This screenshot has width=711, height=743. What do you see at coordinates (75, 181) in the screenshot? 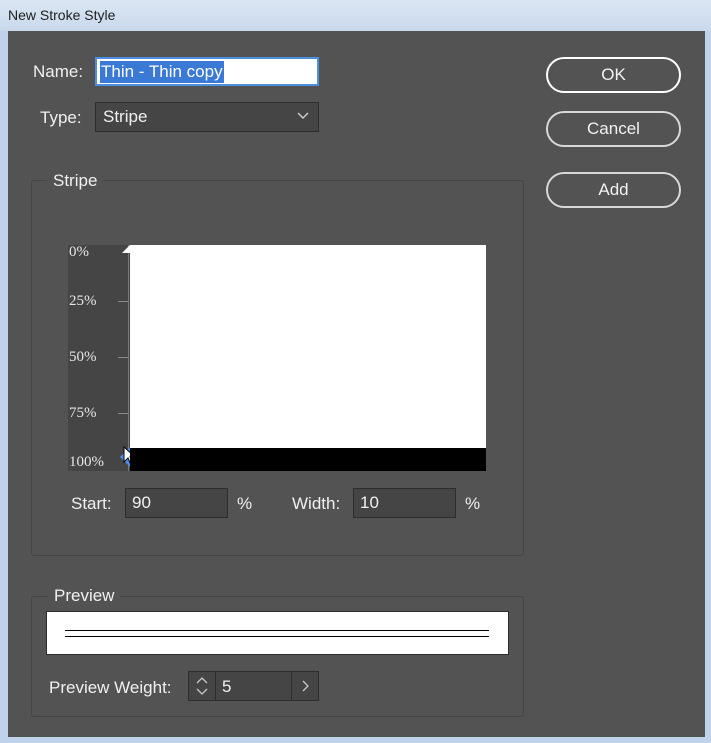
I see `stripe-group-title: Stripe` at bounding box center [75, 181].